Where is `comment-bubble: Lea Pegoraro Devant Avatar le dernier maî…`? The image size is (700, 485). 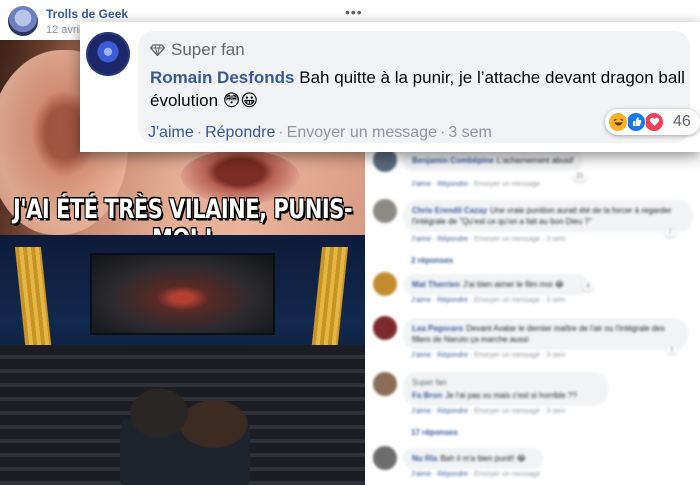
comment-bubble: Lea Pegoraro Devant Avatar le dernier maî… is located at coordinates (545, 334).